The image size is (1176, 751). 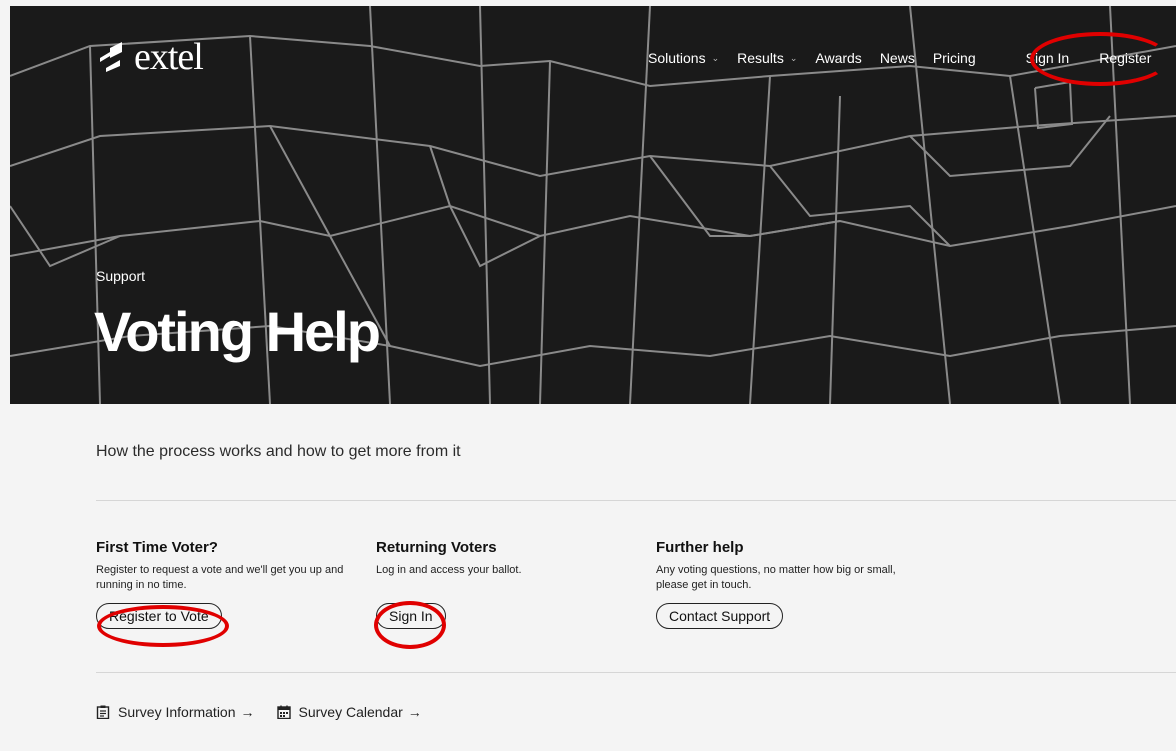 I want to click on brand-name: extel, so click(x=169, y=57).